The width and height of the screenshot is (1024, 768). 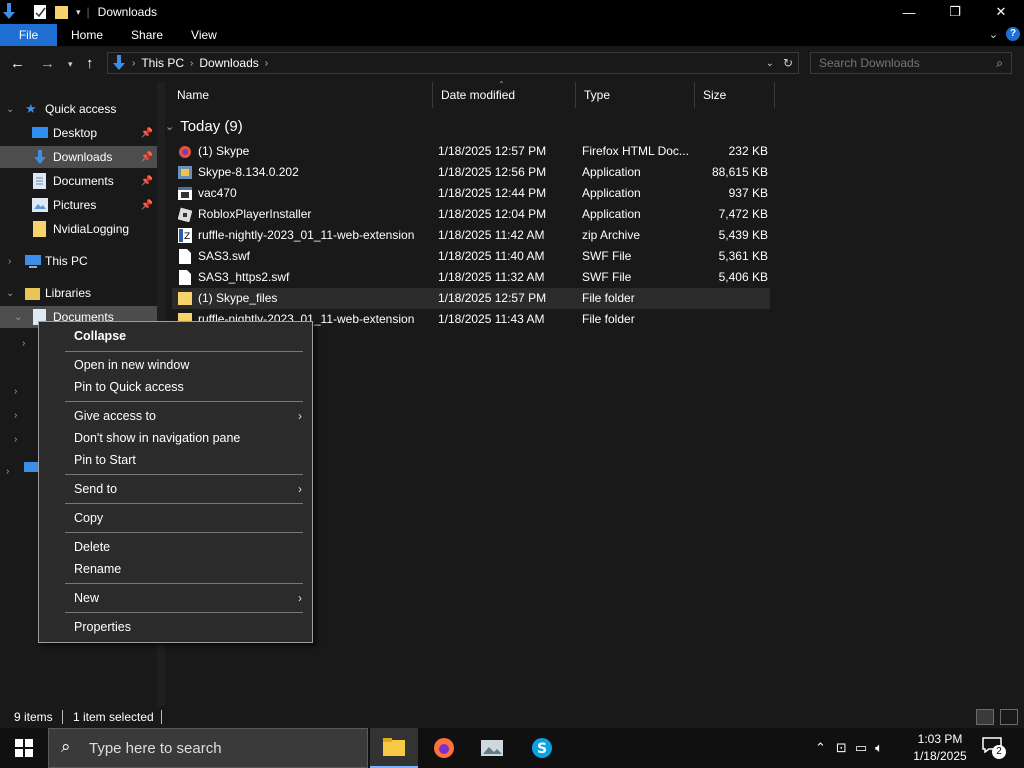 I want to click on menu-item-open-new-window: Open in new window, so click(x=175, y=365).